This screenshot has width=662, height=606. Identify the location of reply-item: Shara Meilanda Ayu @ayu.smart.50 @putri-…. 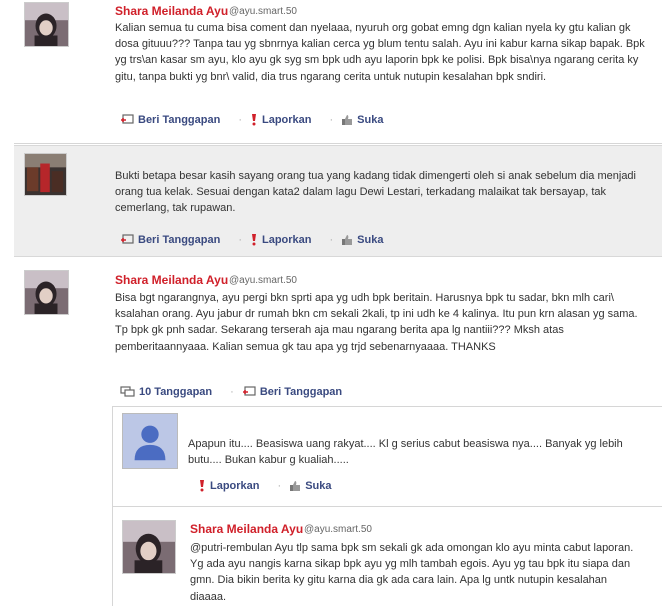
(387, 557).